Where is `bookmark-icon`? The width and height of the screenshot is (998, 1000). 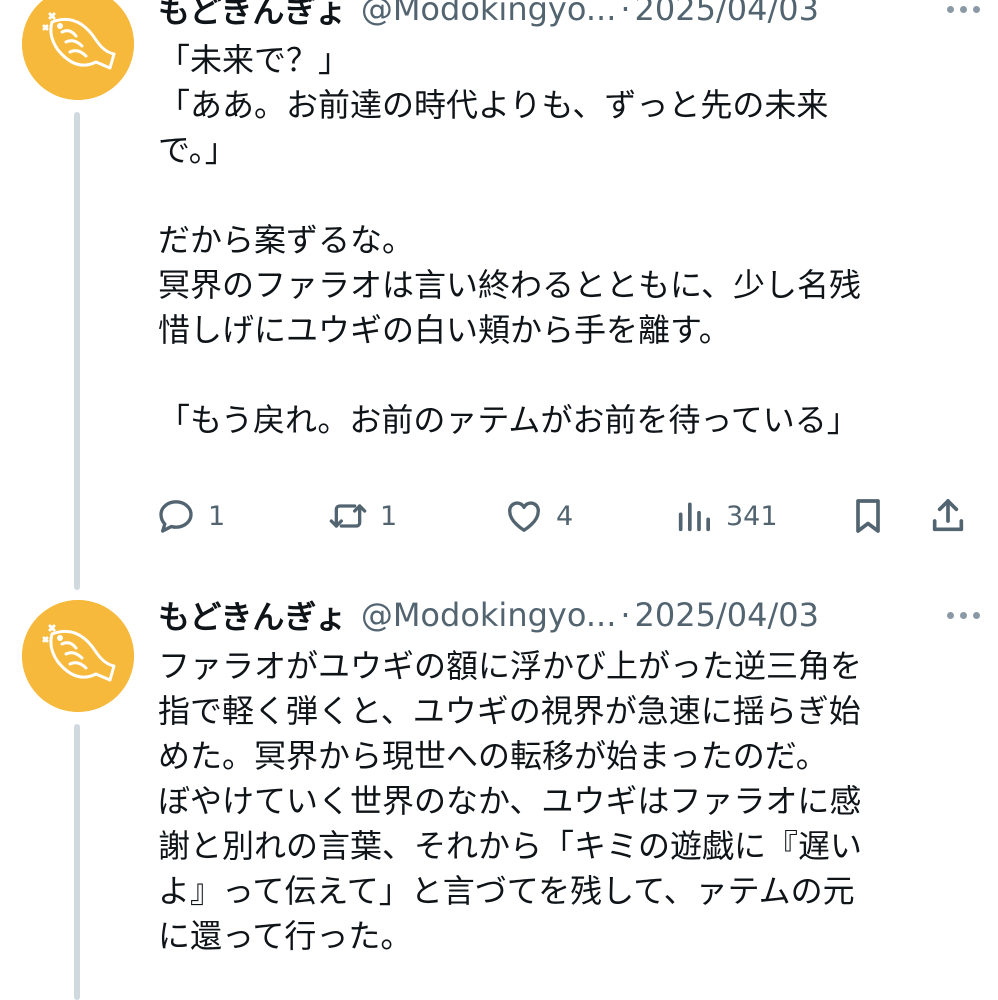 bookmark-icon is located at coordinates (868, 516).